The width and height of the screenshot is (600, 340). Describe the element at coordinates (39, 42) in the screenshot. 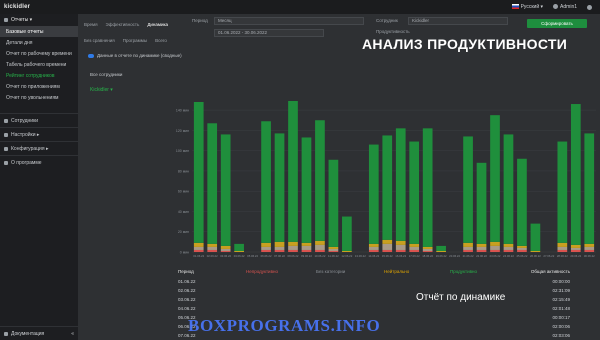

I see `sidebar-item-day-details: Детали дня` at that location.